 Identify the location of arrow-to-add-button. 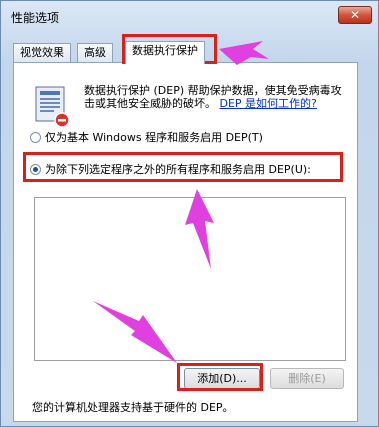
(135, 332).